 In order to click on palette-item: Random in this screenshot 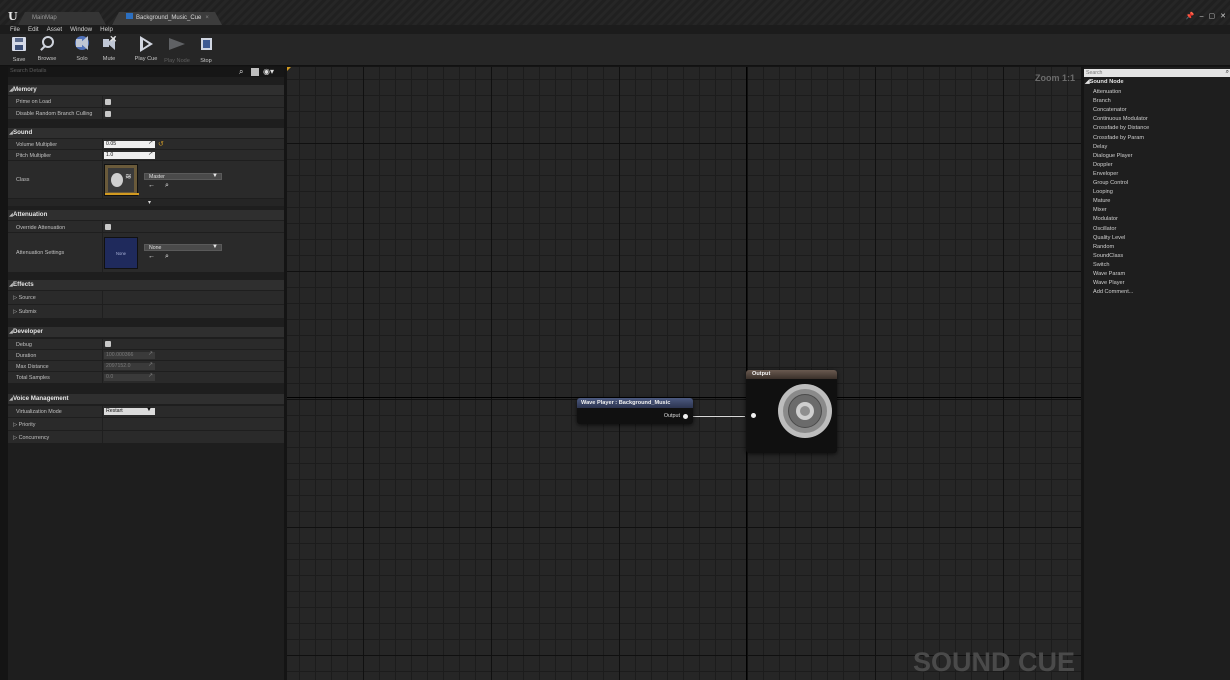, I will do `click(1103, 247)`.